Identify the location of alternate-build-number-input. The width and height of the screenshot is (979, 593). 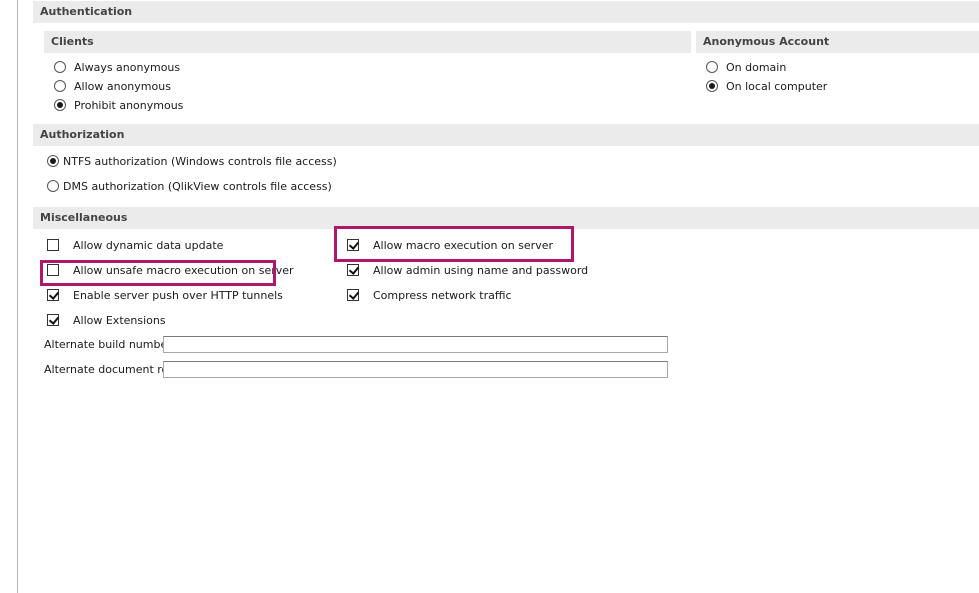
(415, 344).